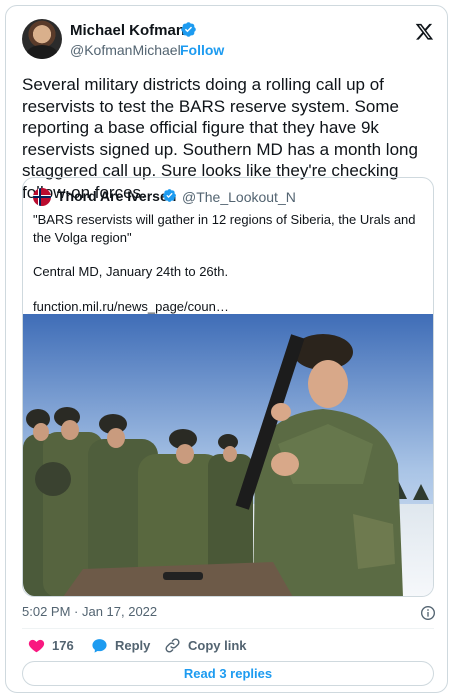  Describe the element at coordinates (131, 271) in the screenshot. I see `quoted-text-line: Central MD, January 24th to 26th.` at that location.